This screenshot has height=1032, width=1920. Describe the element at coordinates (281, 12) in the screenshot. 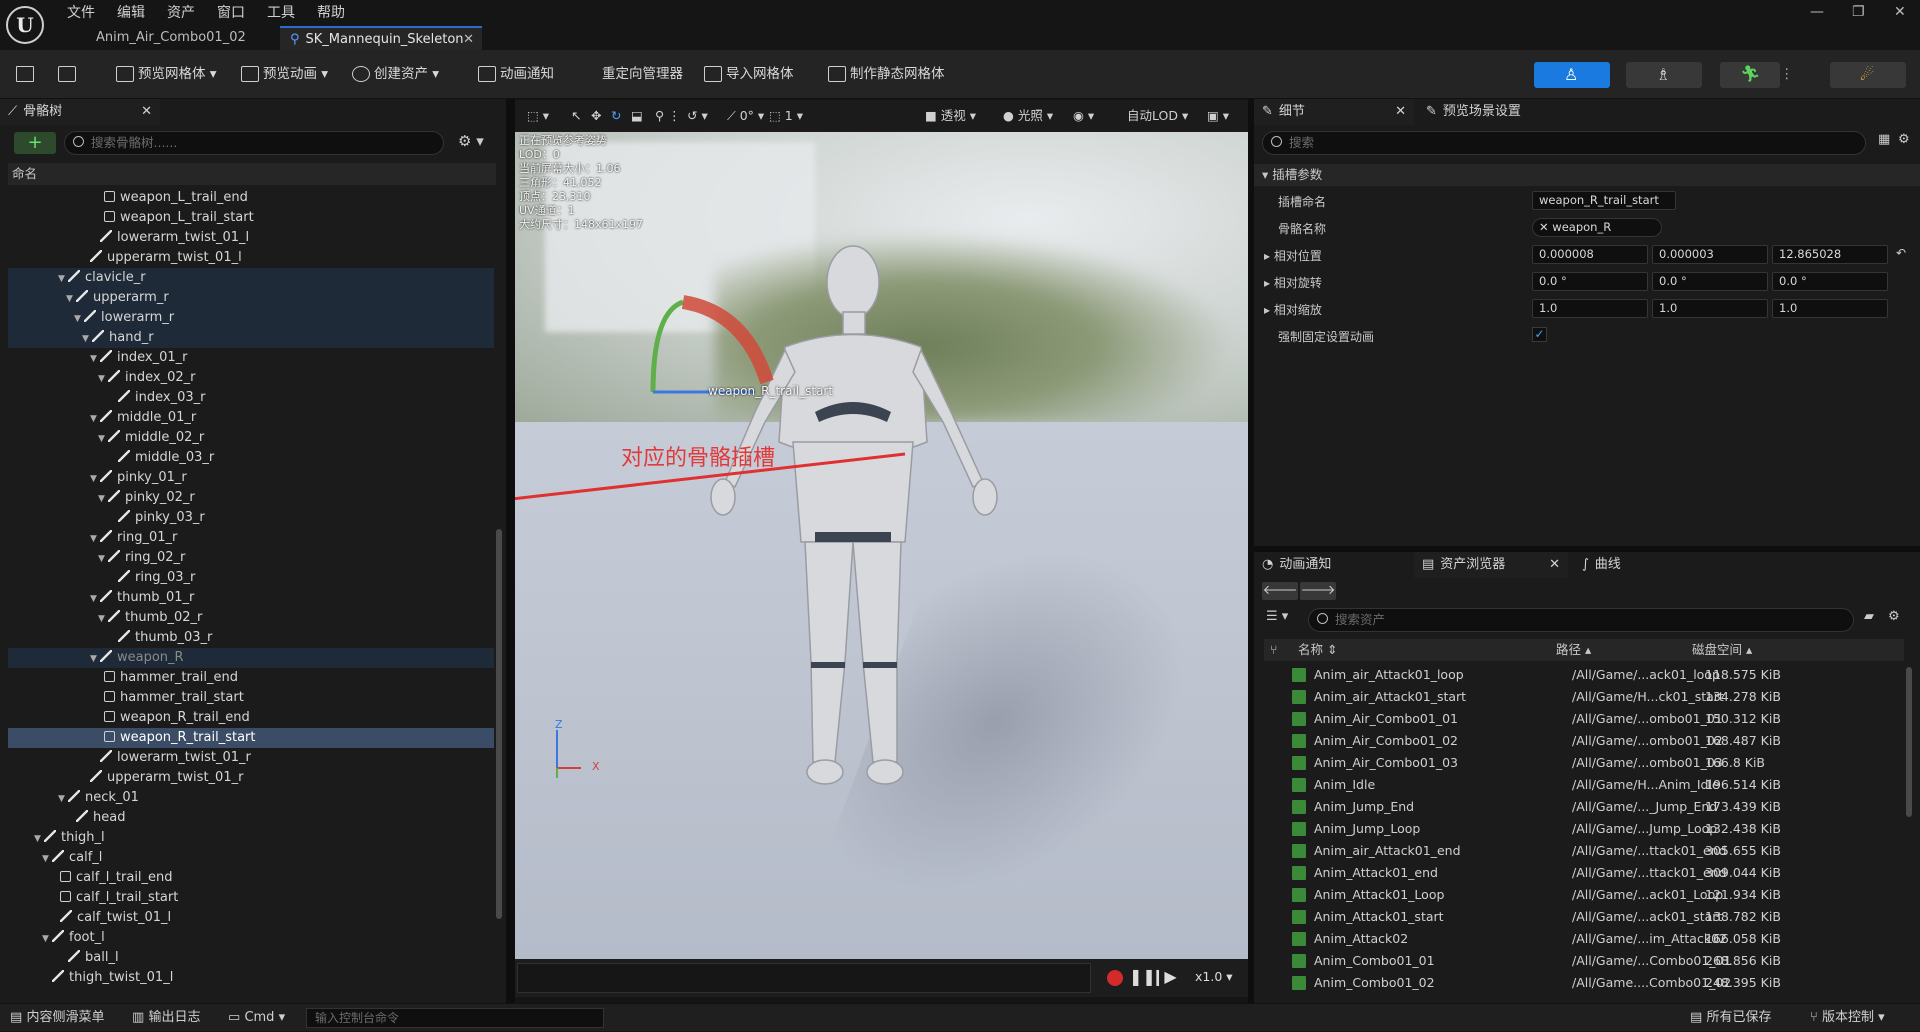

I see `menu-tools: 工具` at that location.